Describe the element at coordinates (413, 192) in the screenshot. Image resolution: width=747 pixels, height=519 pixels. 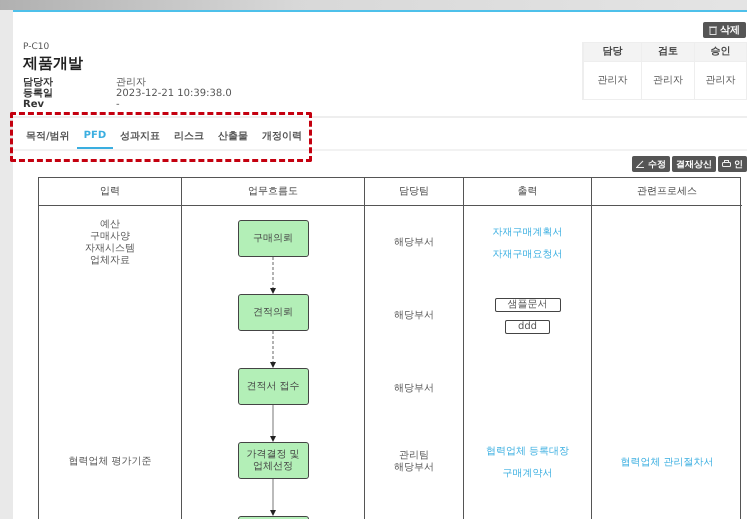
I see `column-header: 담당팀` at that location.